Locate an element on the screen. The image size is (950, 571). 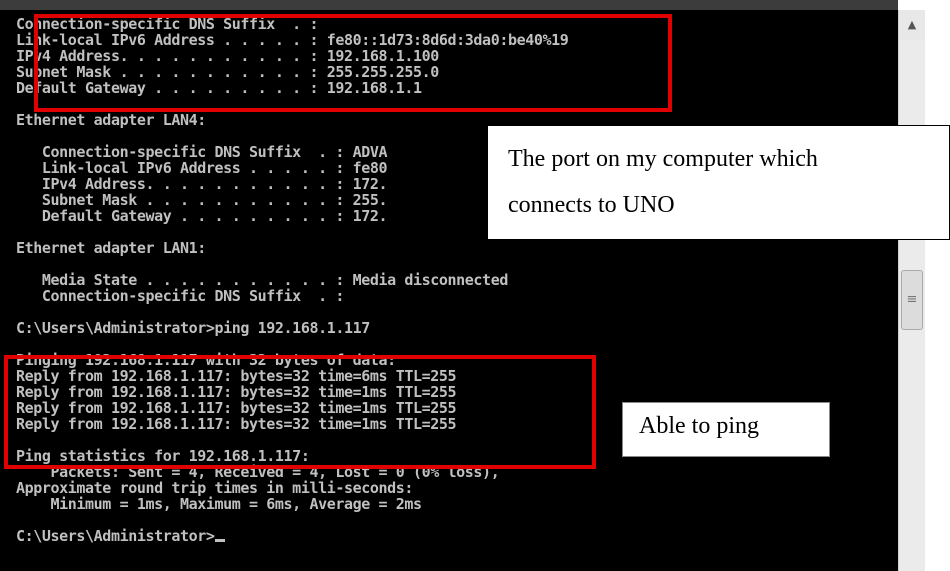
text-cursor is located at coordinates (219, 540).